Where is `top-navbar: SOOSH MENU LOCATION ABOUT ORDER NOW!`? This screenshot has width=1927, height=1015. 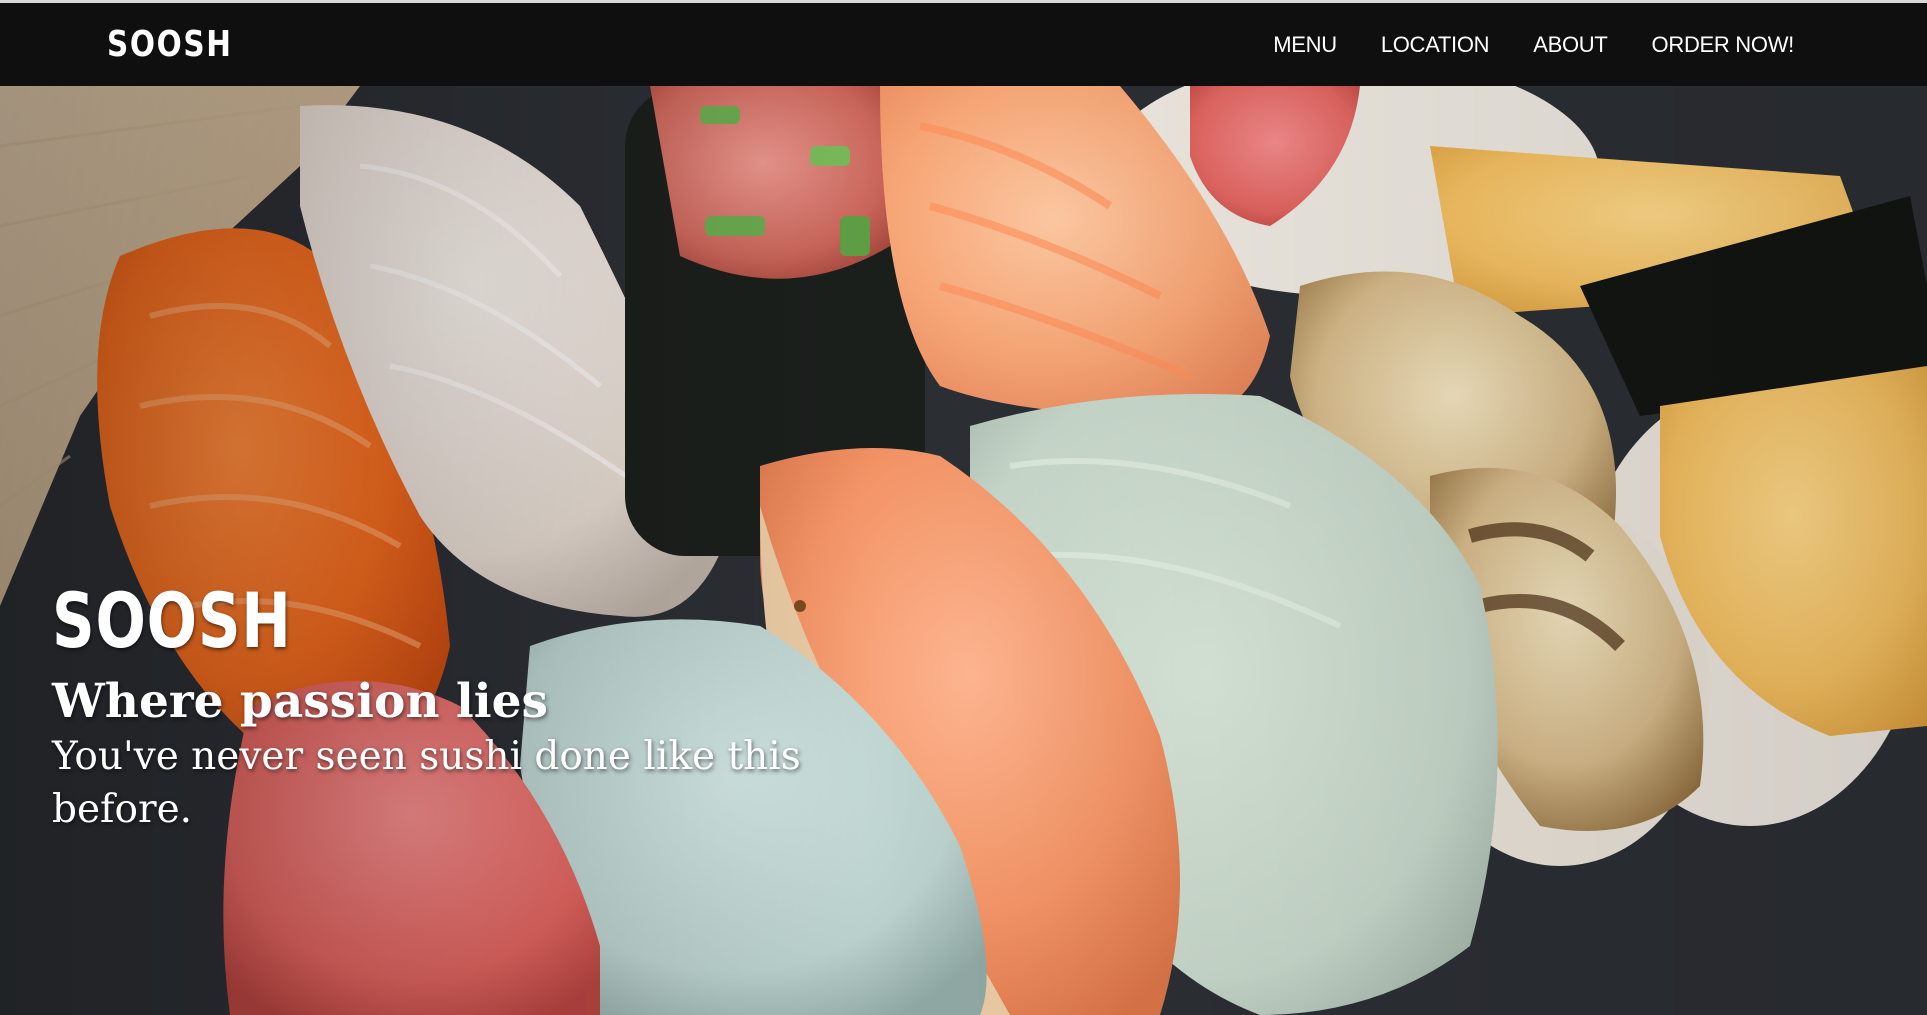 top-navbar: SOOSH MENU LOCATION ABOUT ORDER NOW! is located at coordinates (963, 43).